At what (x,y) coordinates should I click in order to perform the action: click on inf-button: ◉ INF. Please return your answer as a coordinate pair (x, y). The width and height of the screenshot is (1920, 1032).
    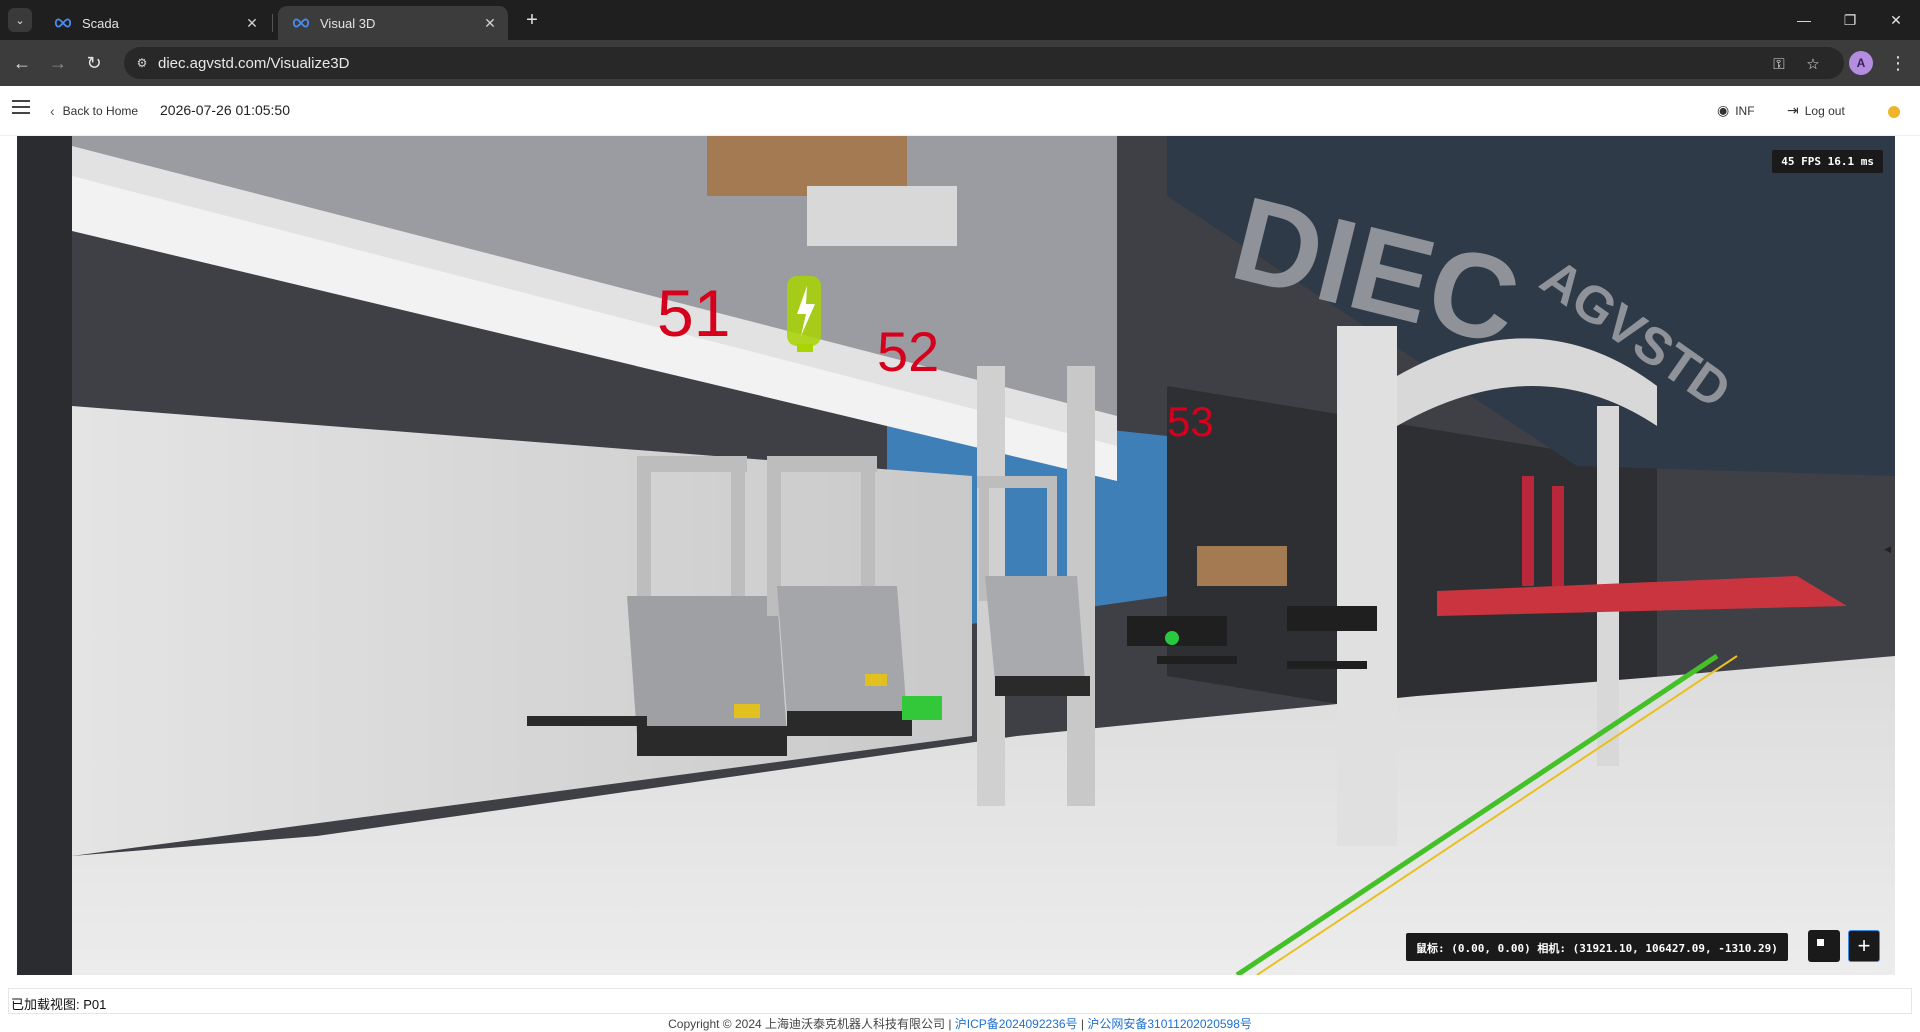
    Looking at the image, I should click on (1736, 110).